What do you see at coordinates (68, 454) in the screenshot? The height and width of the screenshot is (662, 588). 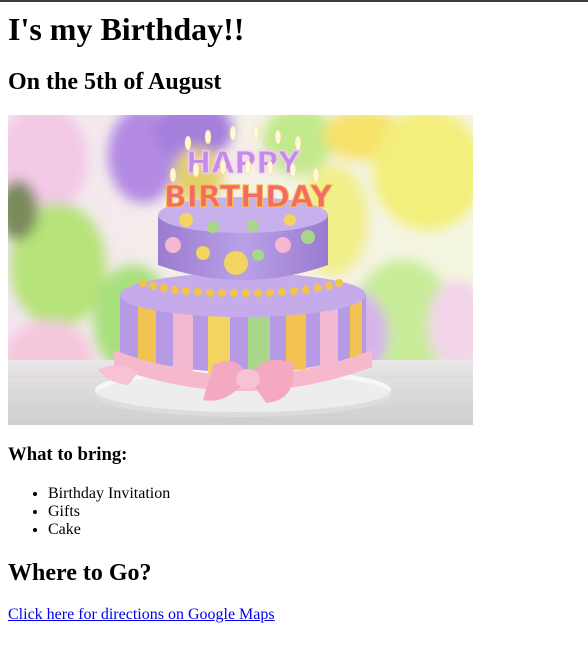 I see `what-to-bring-heading: What to bring:` at bounding box center [68, 454].